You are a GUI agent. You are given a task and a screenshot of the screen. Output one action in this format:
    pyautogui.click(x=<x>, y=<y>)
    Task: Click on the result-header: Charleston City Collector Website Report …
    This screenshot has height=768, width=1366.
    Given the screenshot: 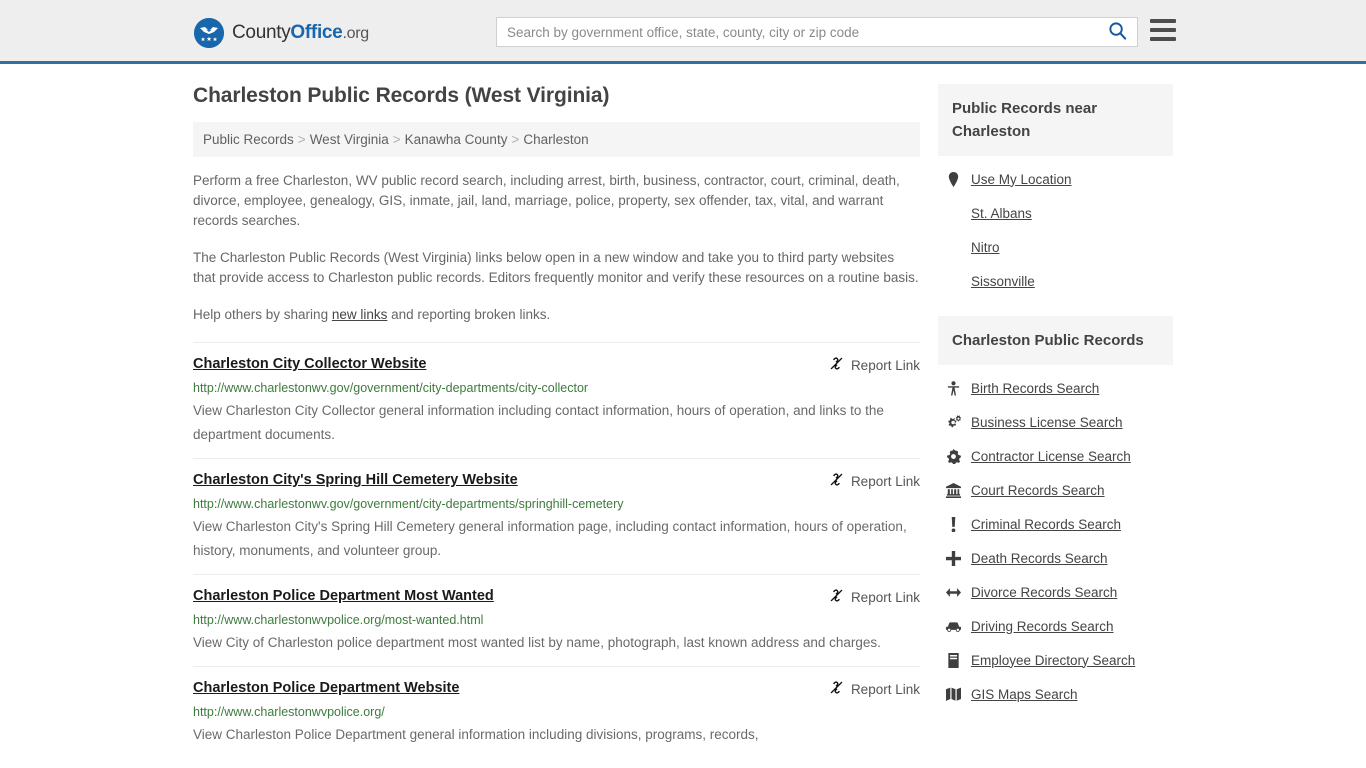 What is the action you would take?
    pyautogui.click(x=556, y=364)
    